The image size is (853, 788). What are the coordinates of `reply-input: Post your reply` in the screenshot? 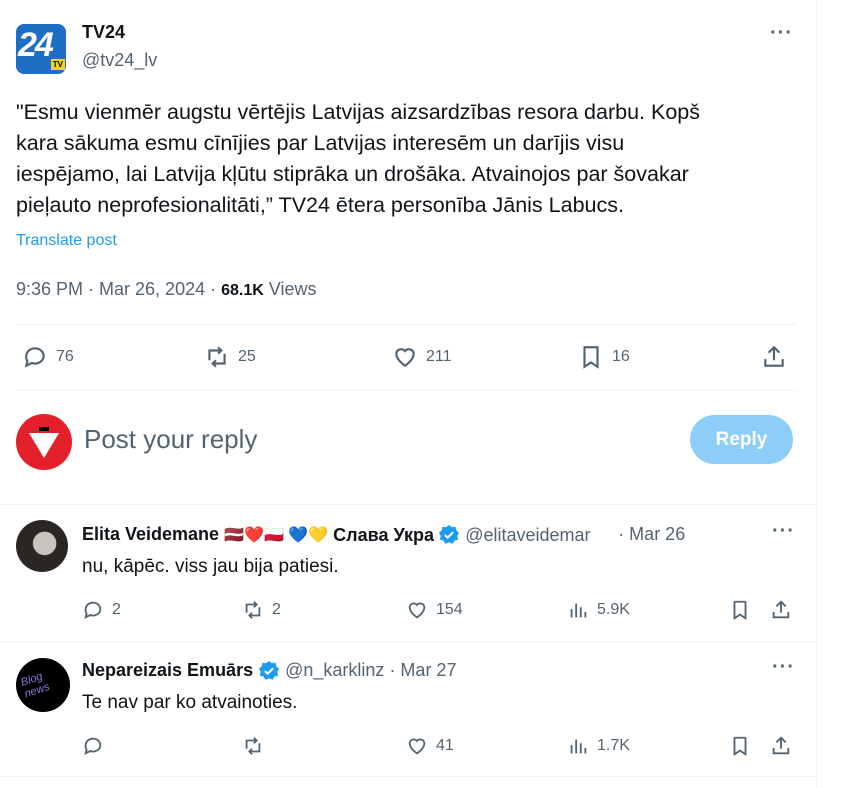 It's located at (170, 439).